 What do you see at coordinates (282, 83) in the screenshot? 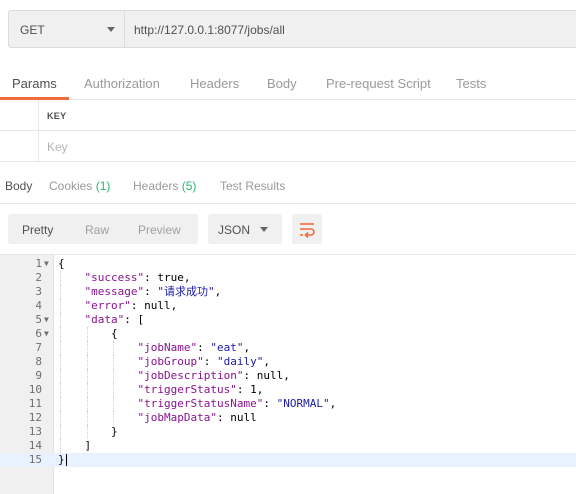
I see `tab-body: Body` at bounding box center [282, 83].